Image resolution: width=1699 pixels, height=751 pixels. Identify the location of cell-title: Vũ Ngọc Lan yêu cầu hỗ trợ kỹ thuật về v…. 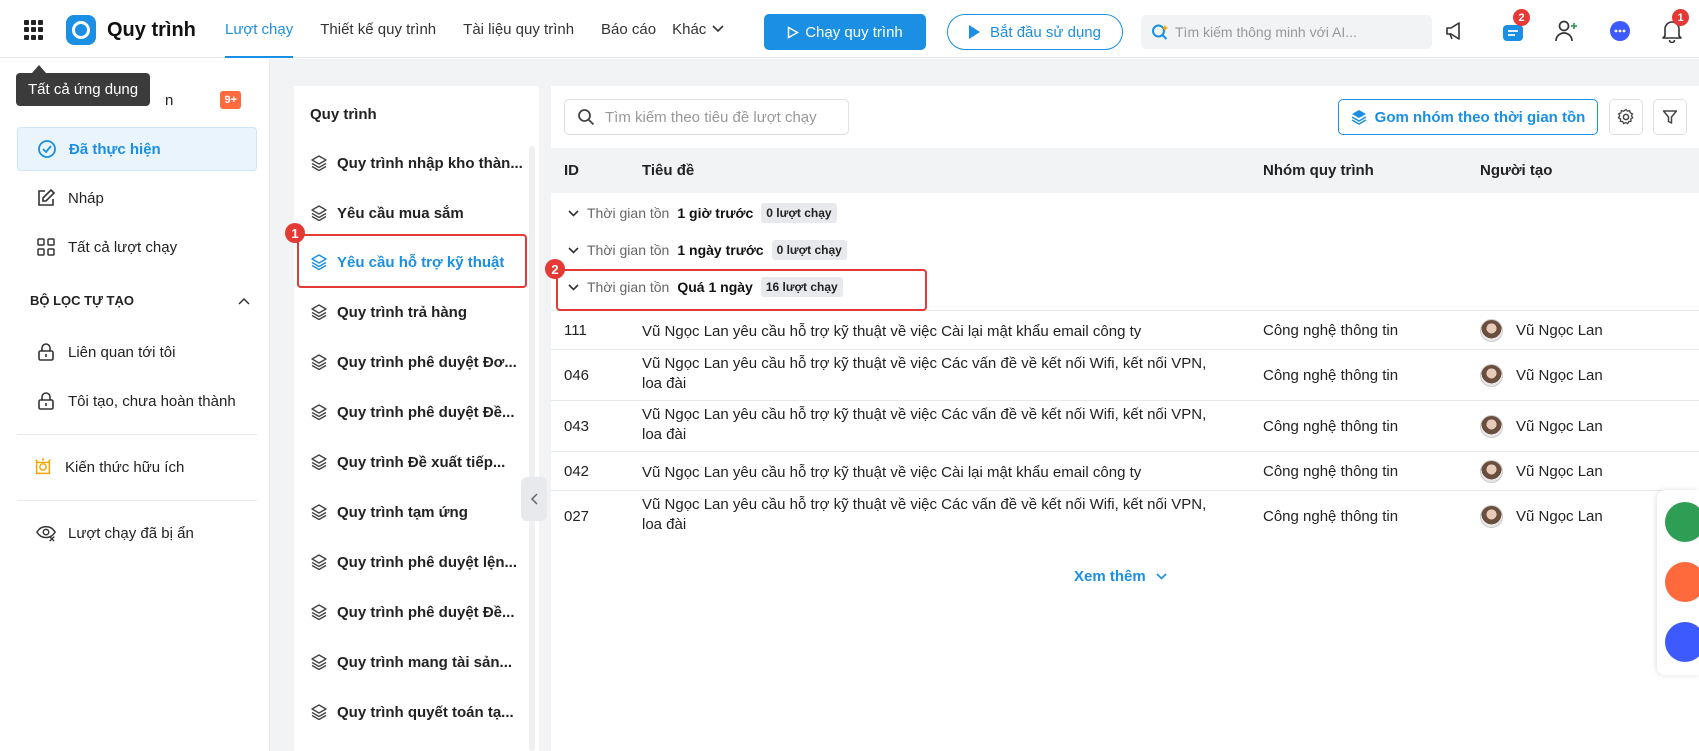
(892, 472).